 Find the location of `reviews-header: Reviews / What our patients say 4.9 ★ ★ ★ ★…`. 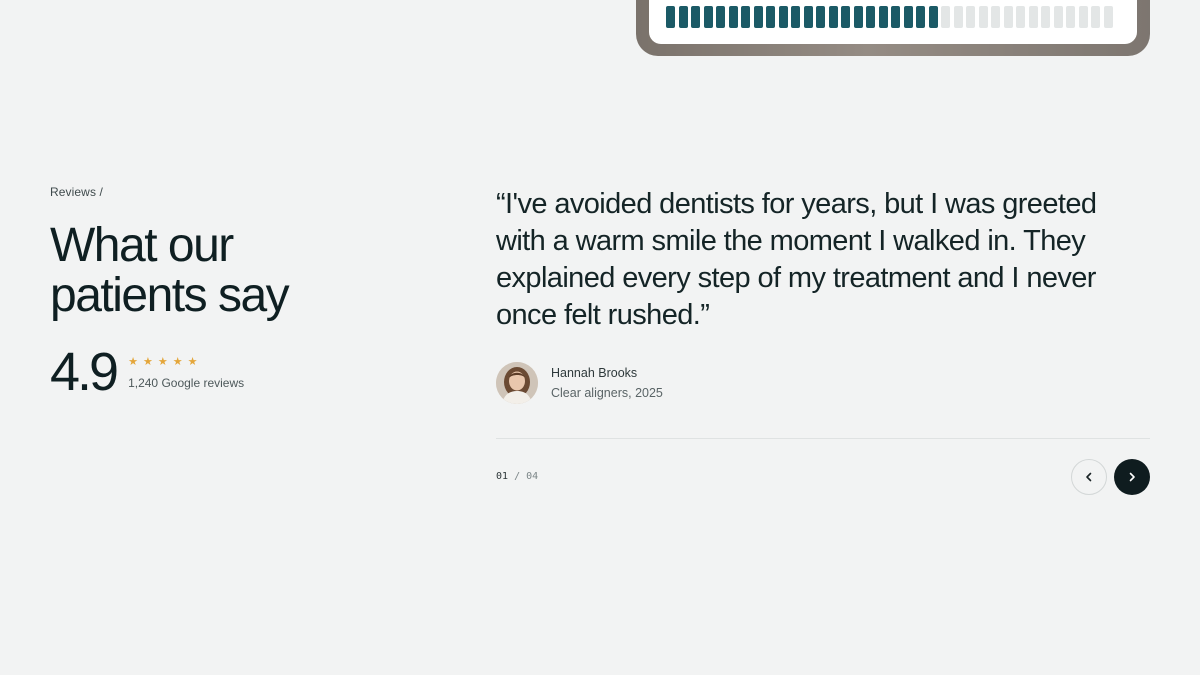

reviews-header: Reviews / What our patients say 4.9 ★ ★ ★ ★… is located at coordinates (230, 292).